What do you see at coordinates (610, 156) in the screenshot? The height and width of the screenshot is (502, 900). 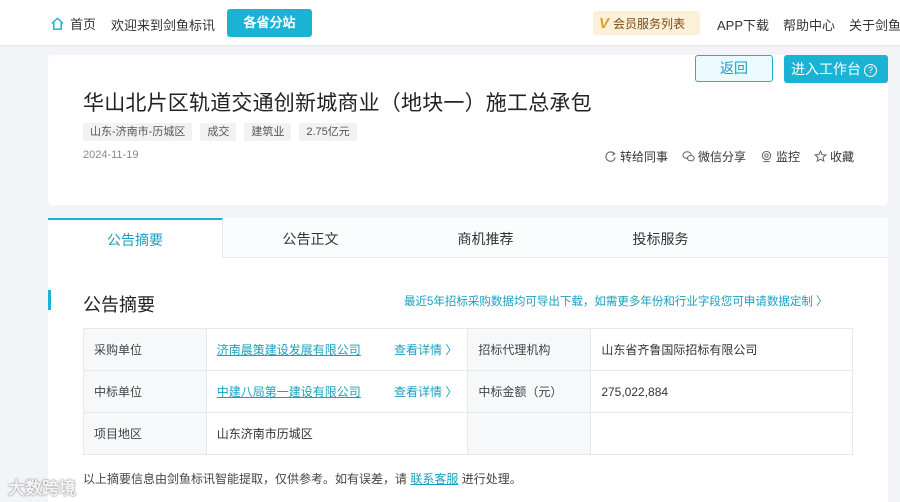 I see `forward-icon` at bounding box center [610, 156].